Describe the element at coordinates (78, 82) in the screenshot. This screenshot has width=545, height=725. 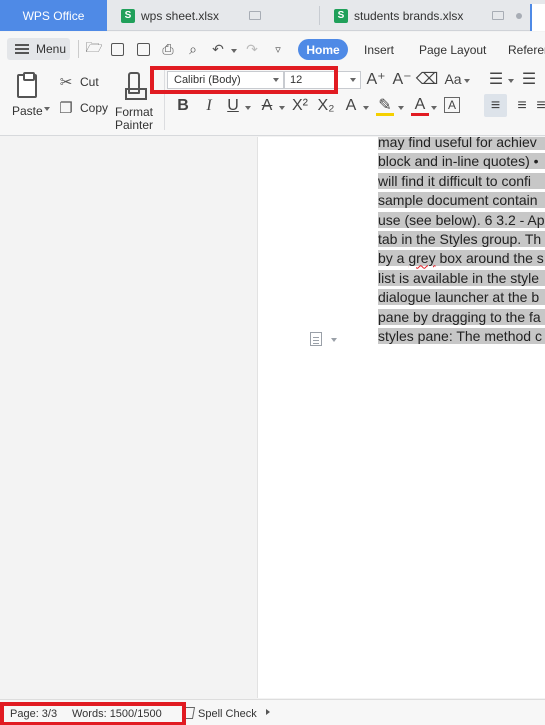
I see `cut-button: ✂ Cut` at that location.